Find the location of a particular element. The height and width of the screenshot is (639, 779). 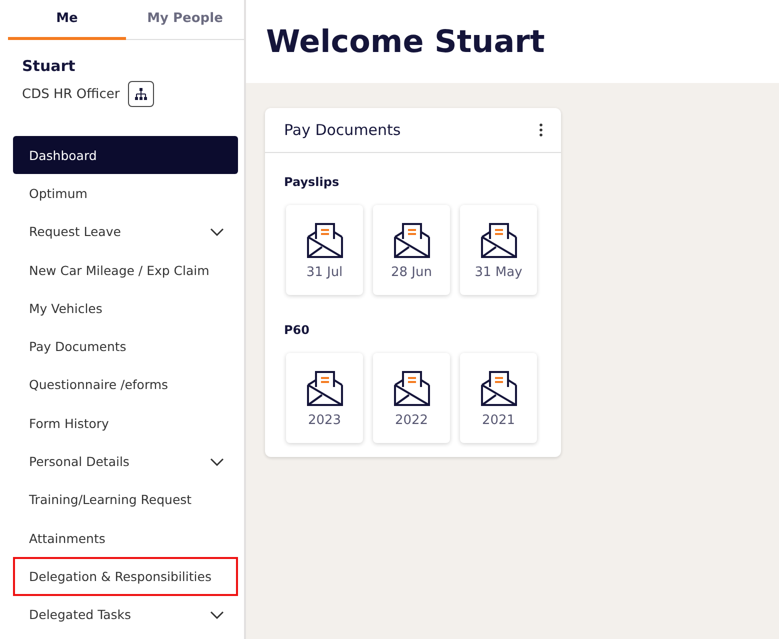

tab: My People is located at coordinates (185, 20).